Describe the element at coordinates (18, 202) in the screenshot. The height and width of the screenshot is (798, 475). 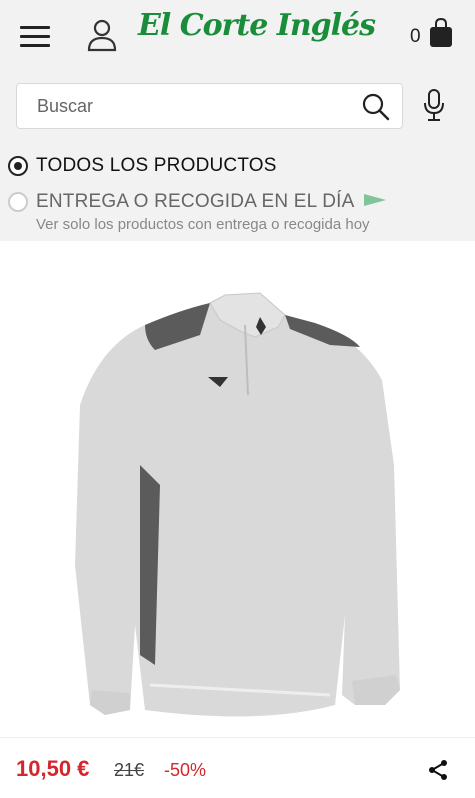
I see `radio-same-day-delivery` at that location.